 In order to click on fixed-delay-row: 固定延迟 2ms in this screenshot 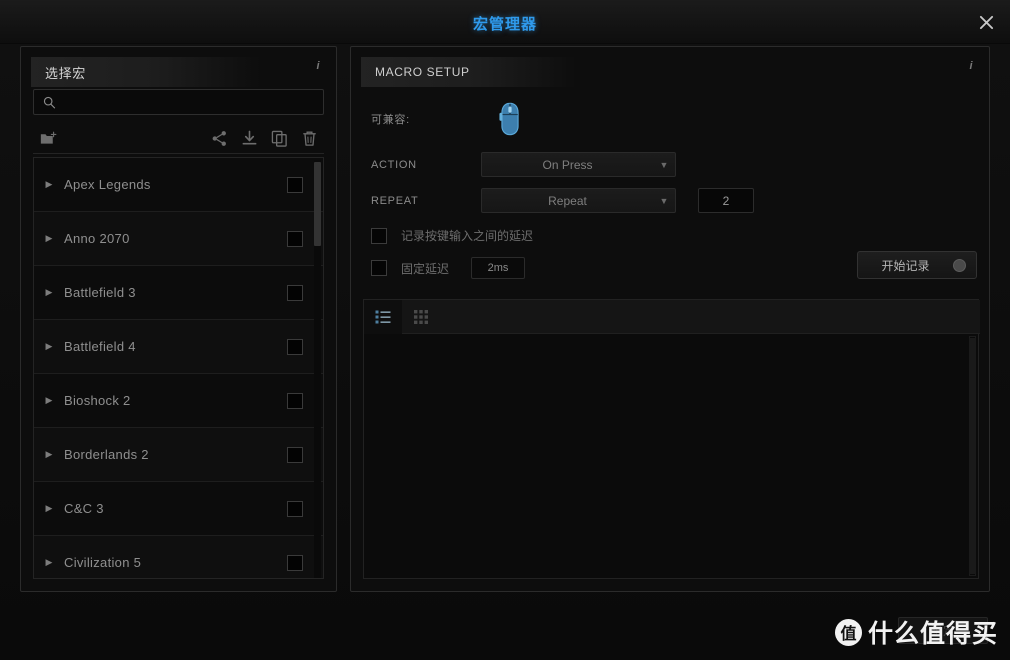, I will do `click(448, 268)`.